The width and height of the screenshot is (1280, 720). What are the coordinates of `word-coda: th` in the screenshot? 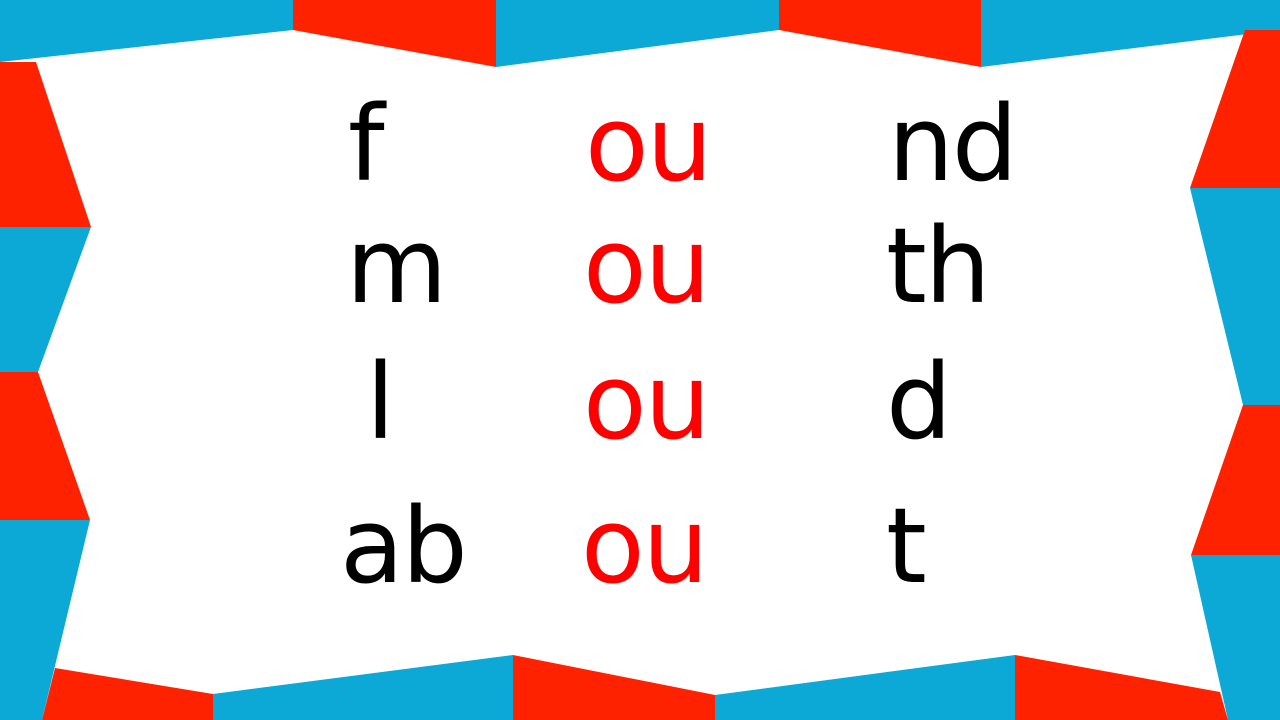 It's located at (938, 266).